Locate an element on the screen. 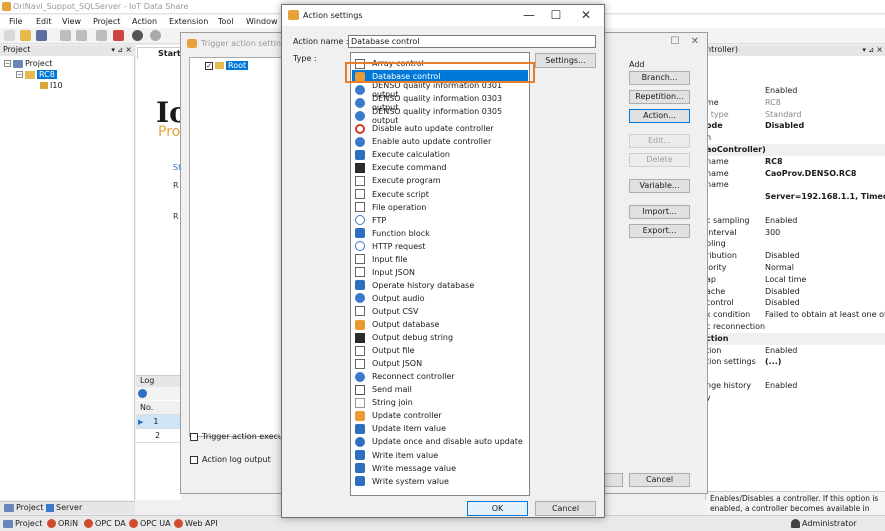 The width and height of the screenshot is (885, 531). tree-node-root: ✓ Root is located at coordinates (227, 65).